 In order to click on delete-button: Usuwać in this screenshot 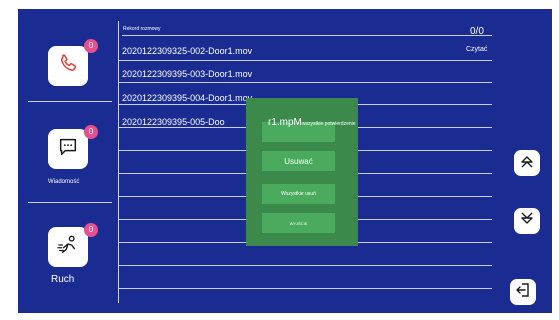, I will do `click(298, 161)`.